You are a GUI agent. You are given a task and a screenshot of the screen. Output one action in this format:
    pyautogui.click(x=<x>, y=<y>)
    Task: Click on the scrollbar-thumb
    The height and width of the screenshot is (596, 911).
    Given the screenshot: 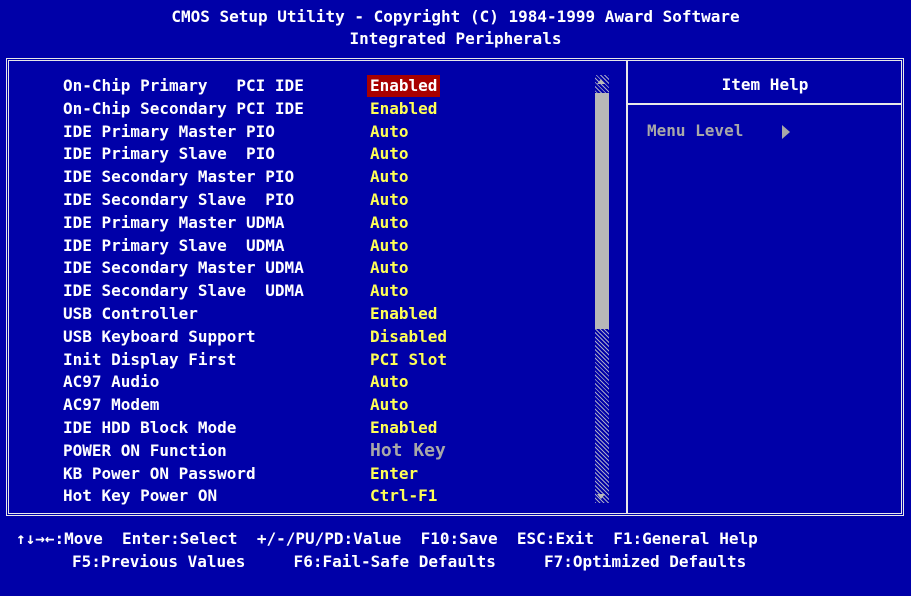 What is the action you would take?
    pyautogui.click(x=602, y=211)
    